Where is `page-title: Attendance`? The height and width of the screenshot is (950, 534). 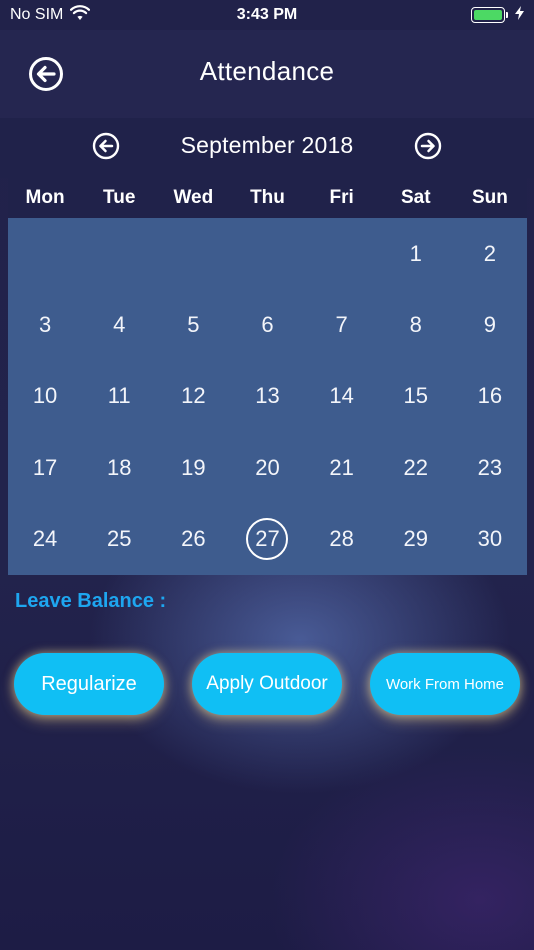
page-title: Attendance is located at coordinates (267, 71).